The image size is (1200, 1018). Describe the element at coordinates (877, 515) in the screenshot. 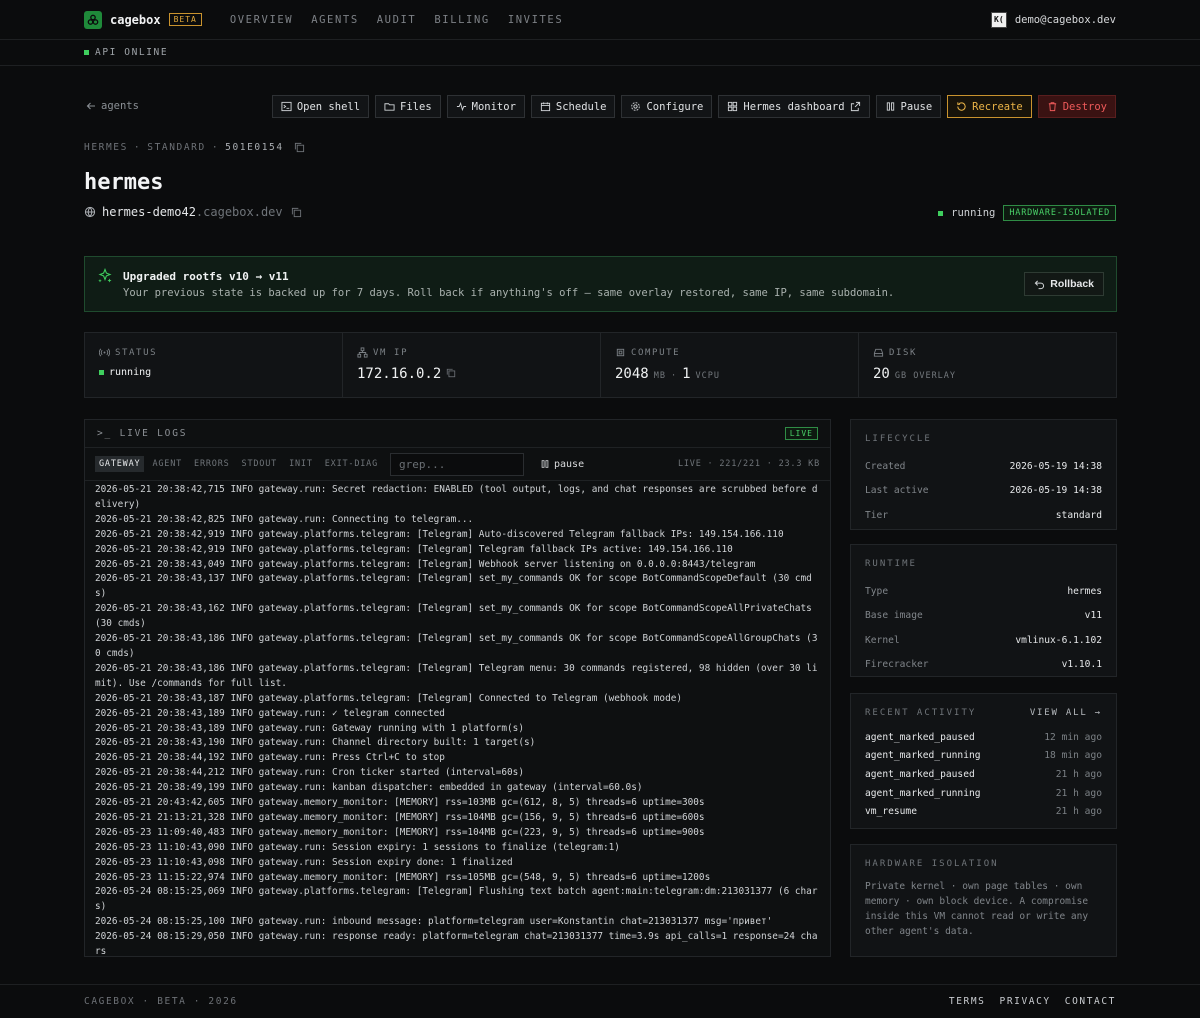

I see `kv-key: Tier` at that location.